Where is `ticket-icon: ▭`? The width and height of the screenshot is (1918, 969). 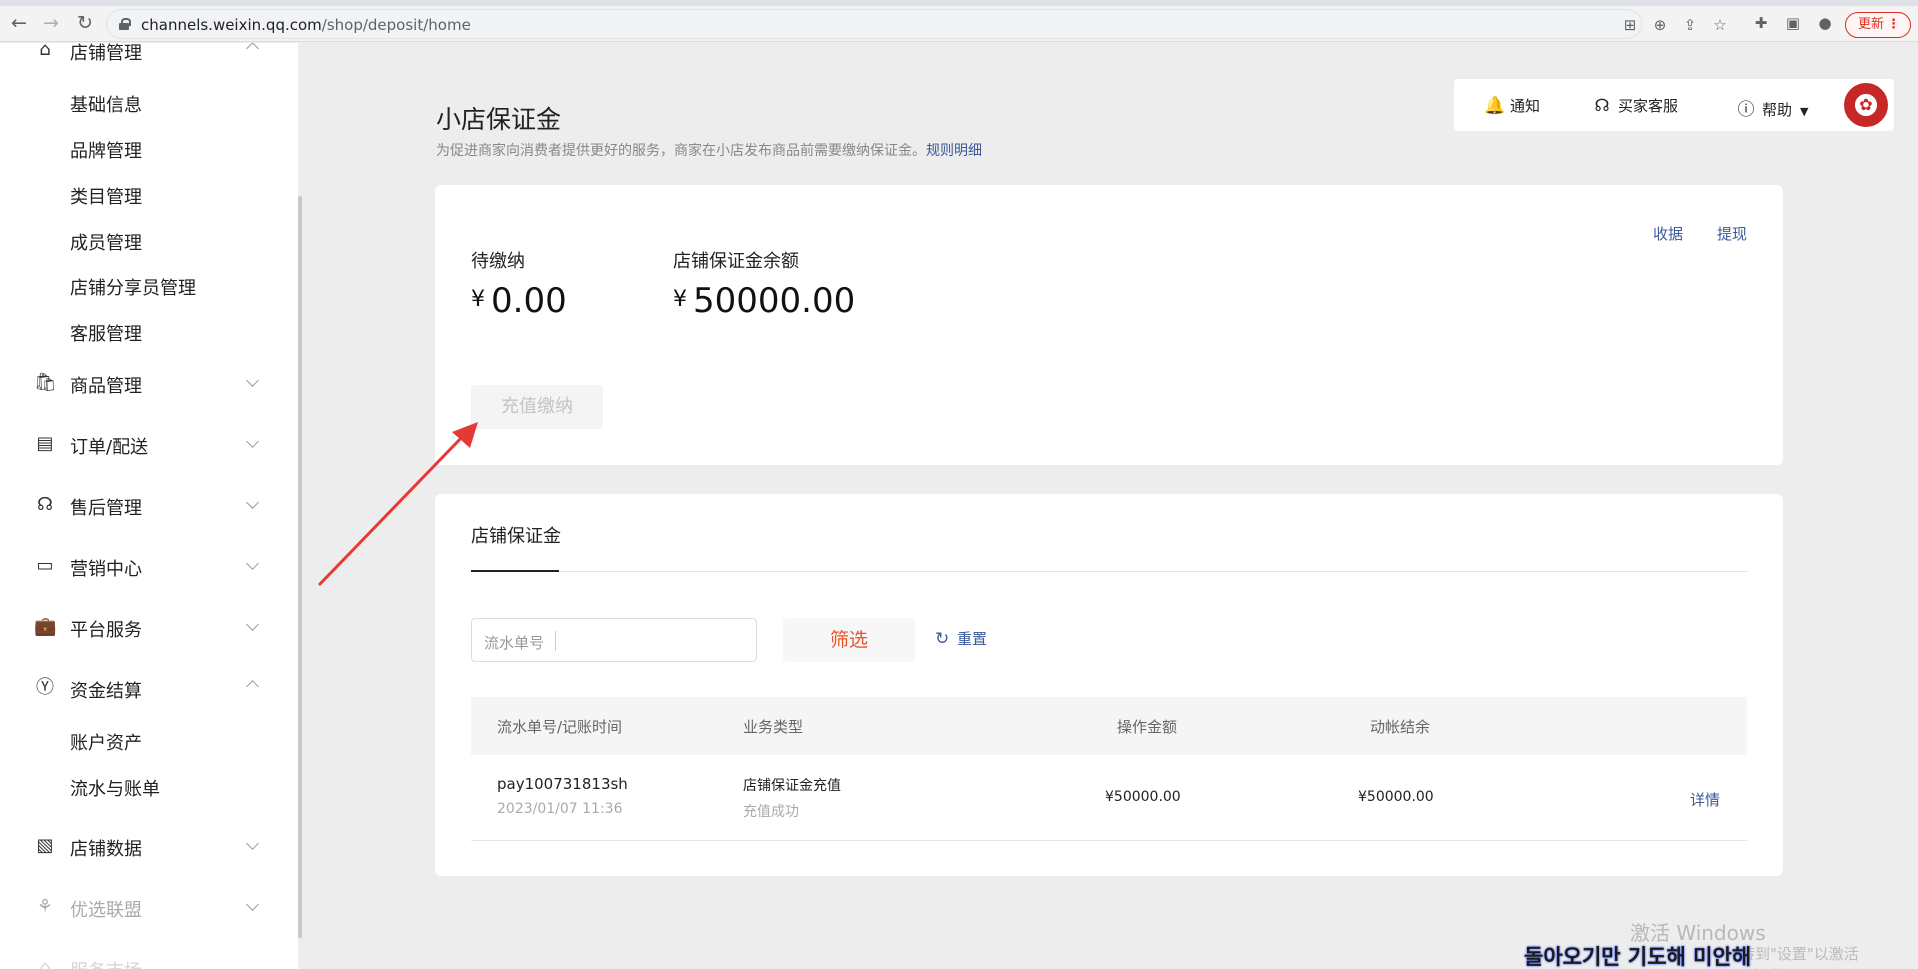
ticket-icon: ▭ is located at coordinates (45, 565).